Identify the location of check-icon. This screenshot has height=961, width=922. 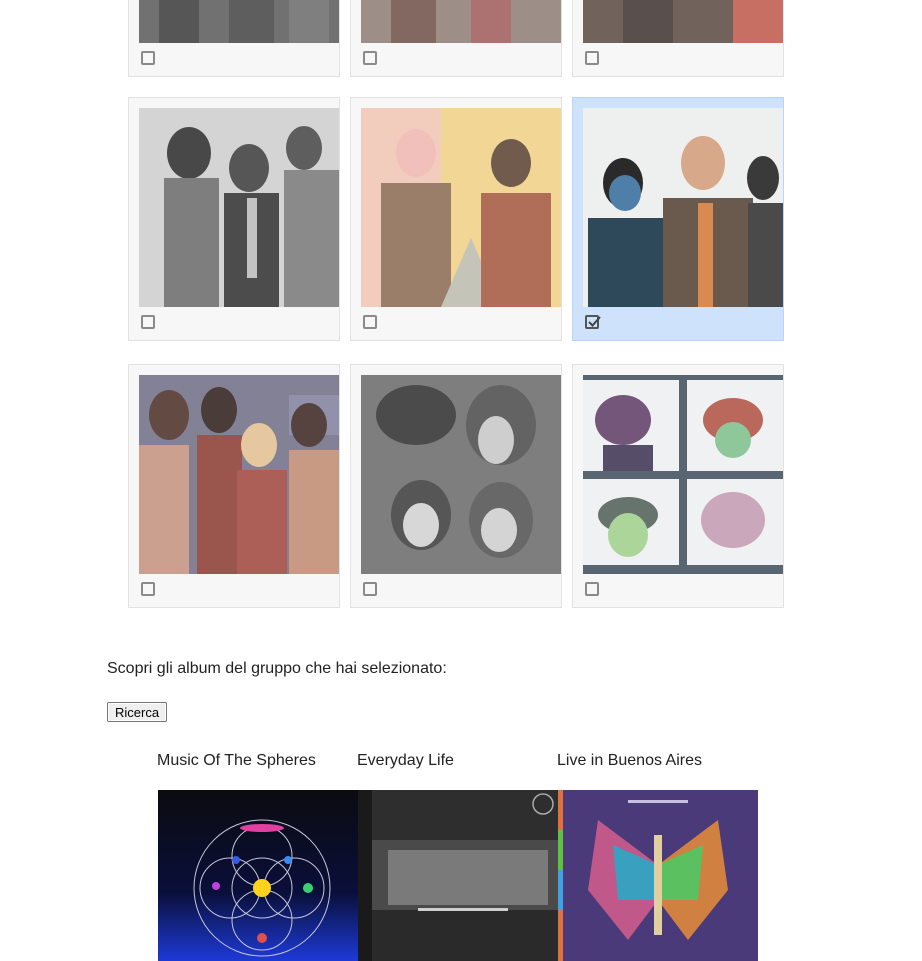
(594, 321).